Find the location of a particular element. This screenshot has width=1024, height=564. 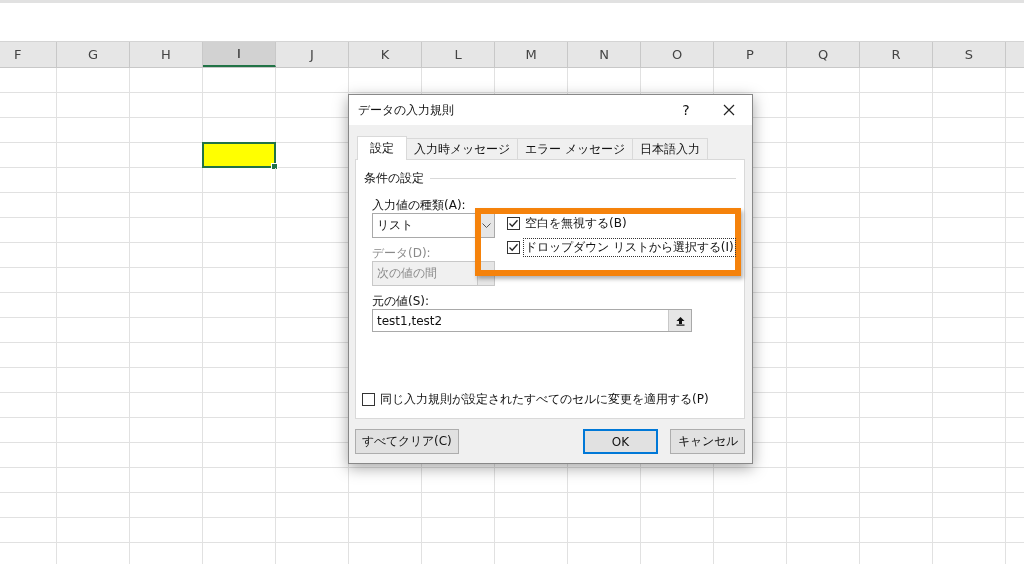

cancel-button: キャンセル is located at coordinates (707, 441).